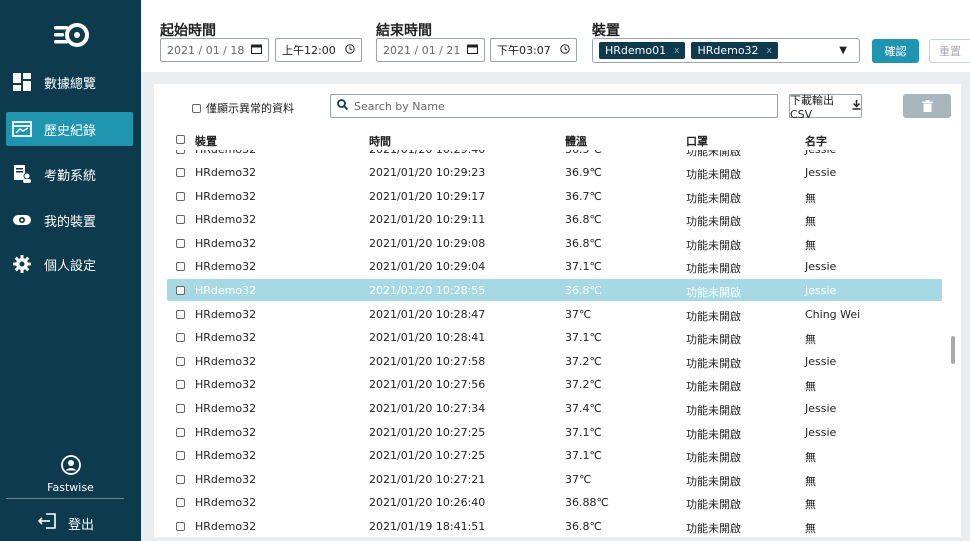 This screenshot has width=970, height=541. I want to click on sidebar-item-label: 數據總覽, so click(70, 84).